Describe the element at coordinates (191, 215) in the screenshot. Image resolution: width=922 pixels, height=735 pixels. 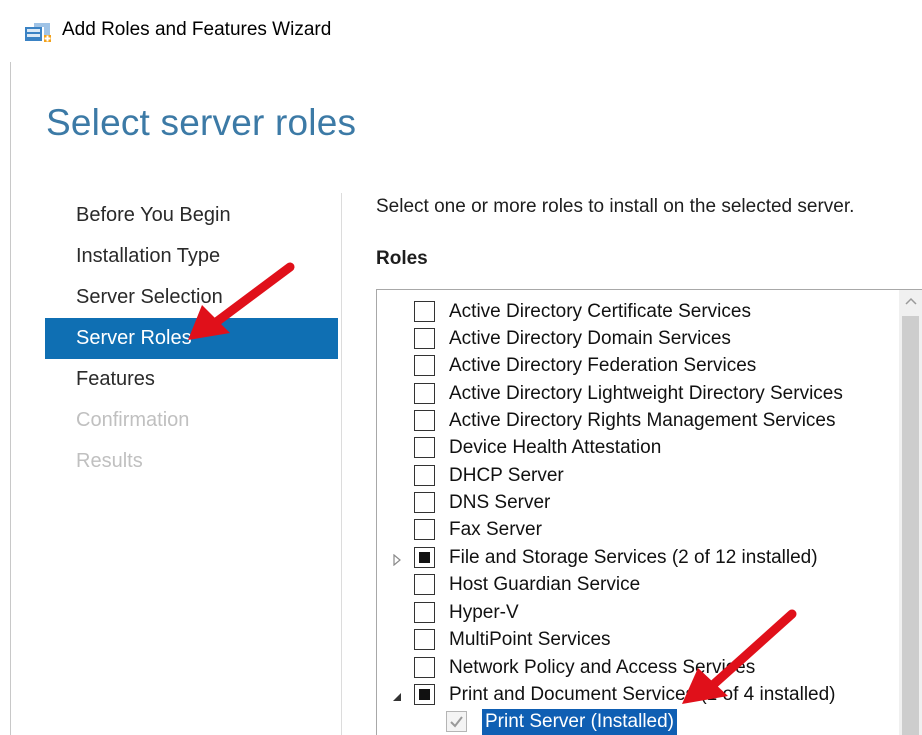
I see `nav-item-before-you-begin: Before You Begin` at that location.